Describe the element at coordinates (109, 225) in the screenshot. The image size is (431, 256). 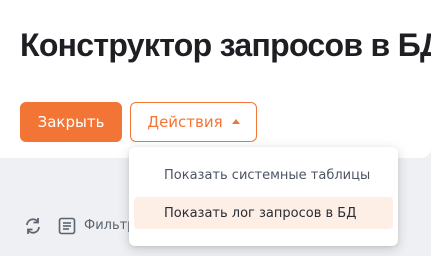
I see `filter-label: Фильтр` at that location.